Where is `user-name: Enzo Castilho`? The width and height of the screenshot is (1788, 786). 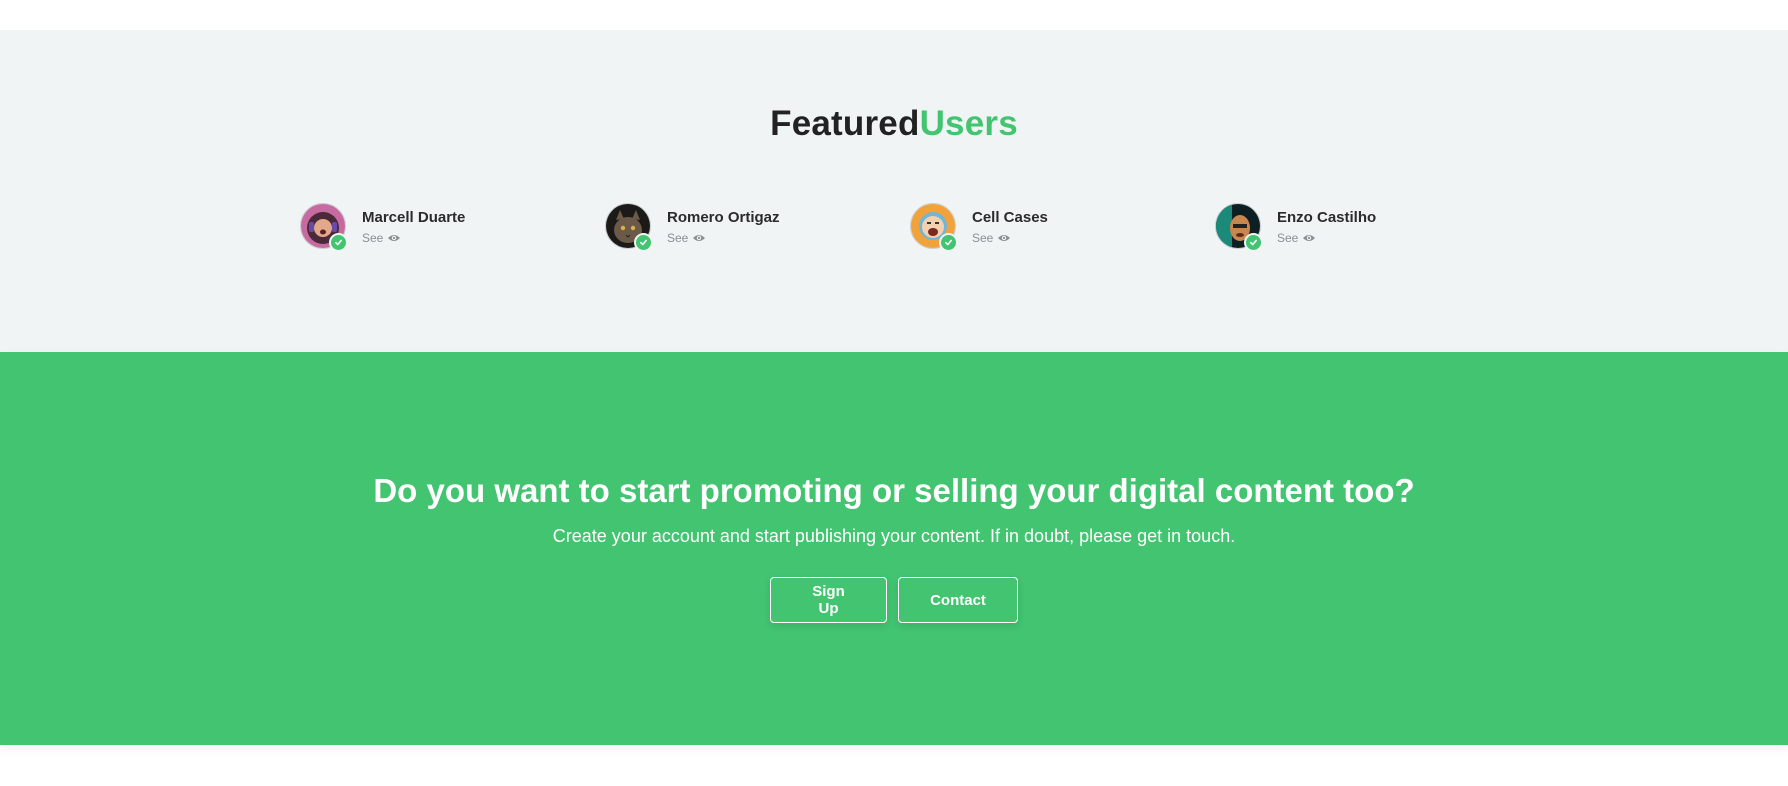
user-name: Enzo Castilho is located at coordinates (1326, 217).